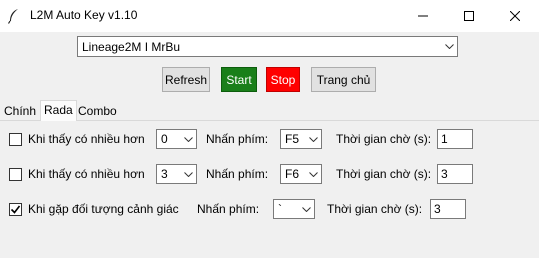 Image resolution: width=539 pixels, height=258 pixels. What do you see at coordinates (86, 174) in the screenshot?
I see `row2-label: Khi thấy có nhiều hơn` at bounding box center [86, 174].